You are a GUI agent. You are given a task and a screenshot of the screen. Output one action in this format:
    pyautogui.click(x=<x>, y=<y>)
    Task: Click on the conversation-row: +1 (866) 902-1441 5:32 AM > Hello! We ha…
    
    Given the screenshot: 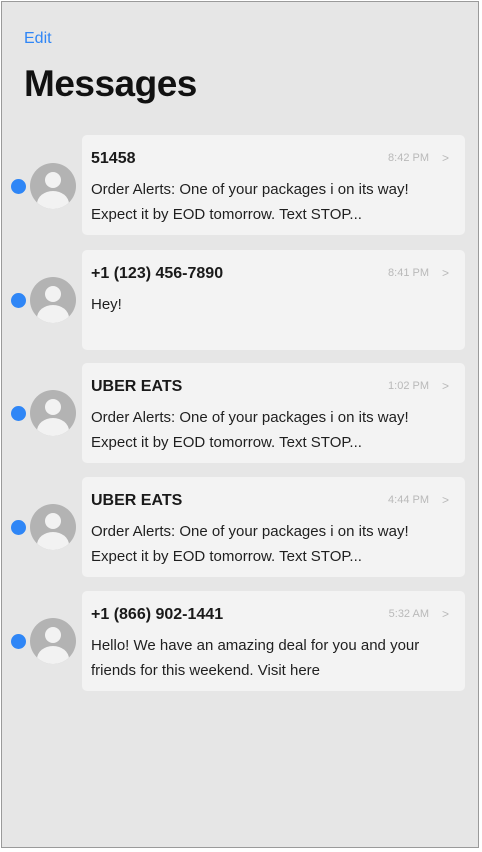 What is the action you would take?
    pyautogui.click(x=240, y=643)
    